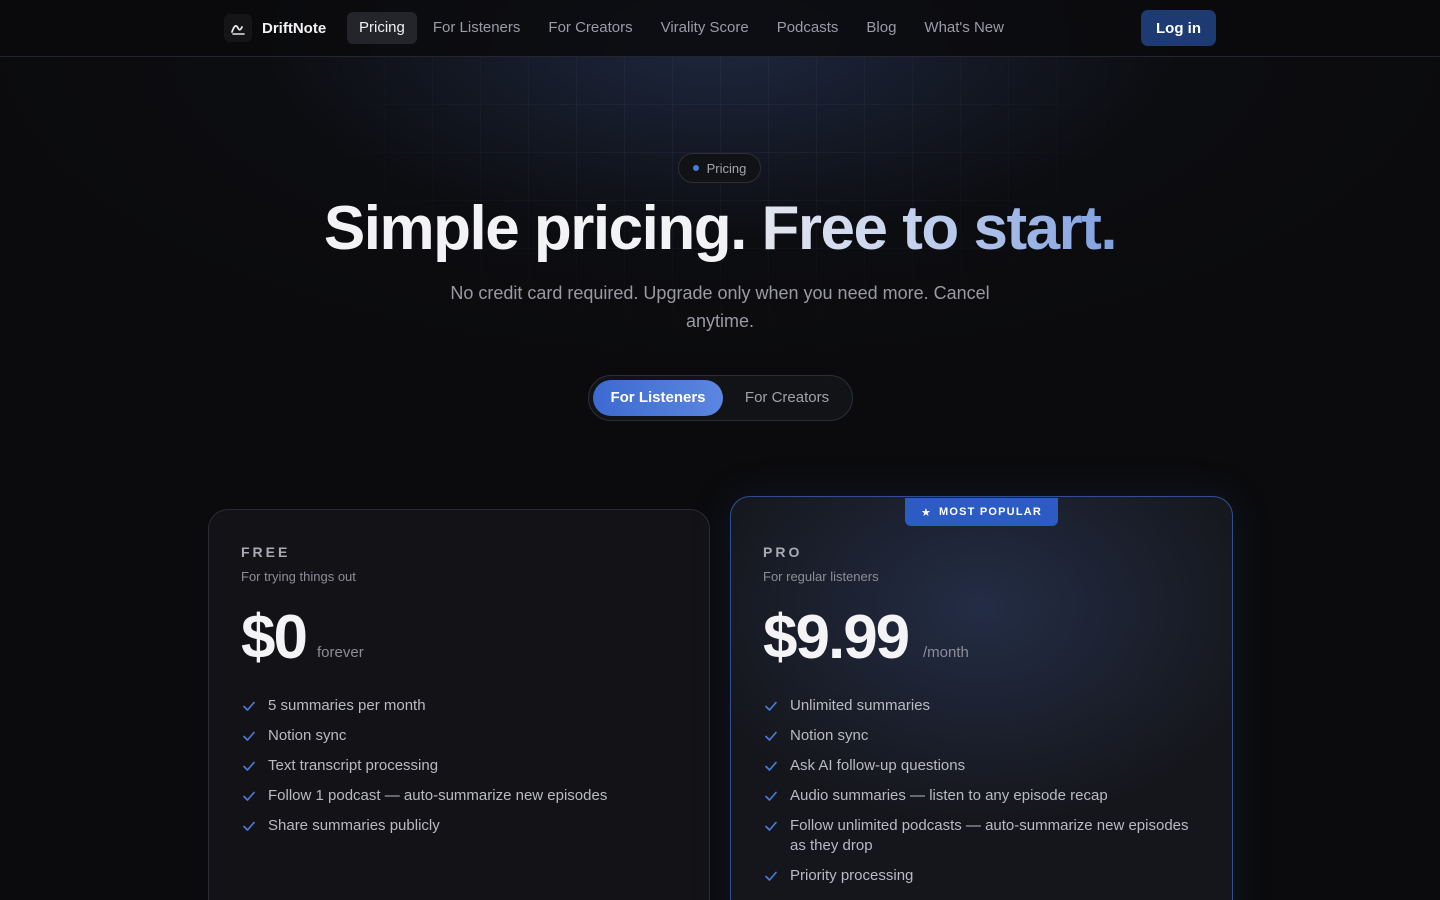  Describe the element at coordinates (836, 637) in the screenshot. I see `plan-price: $9.99` at that location.